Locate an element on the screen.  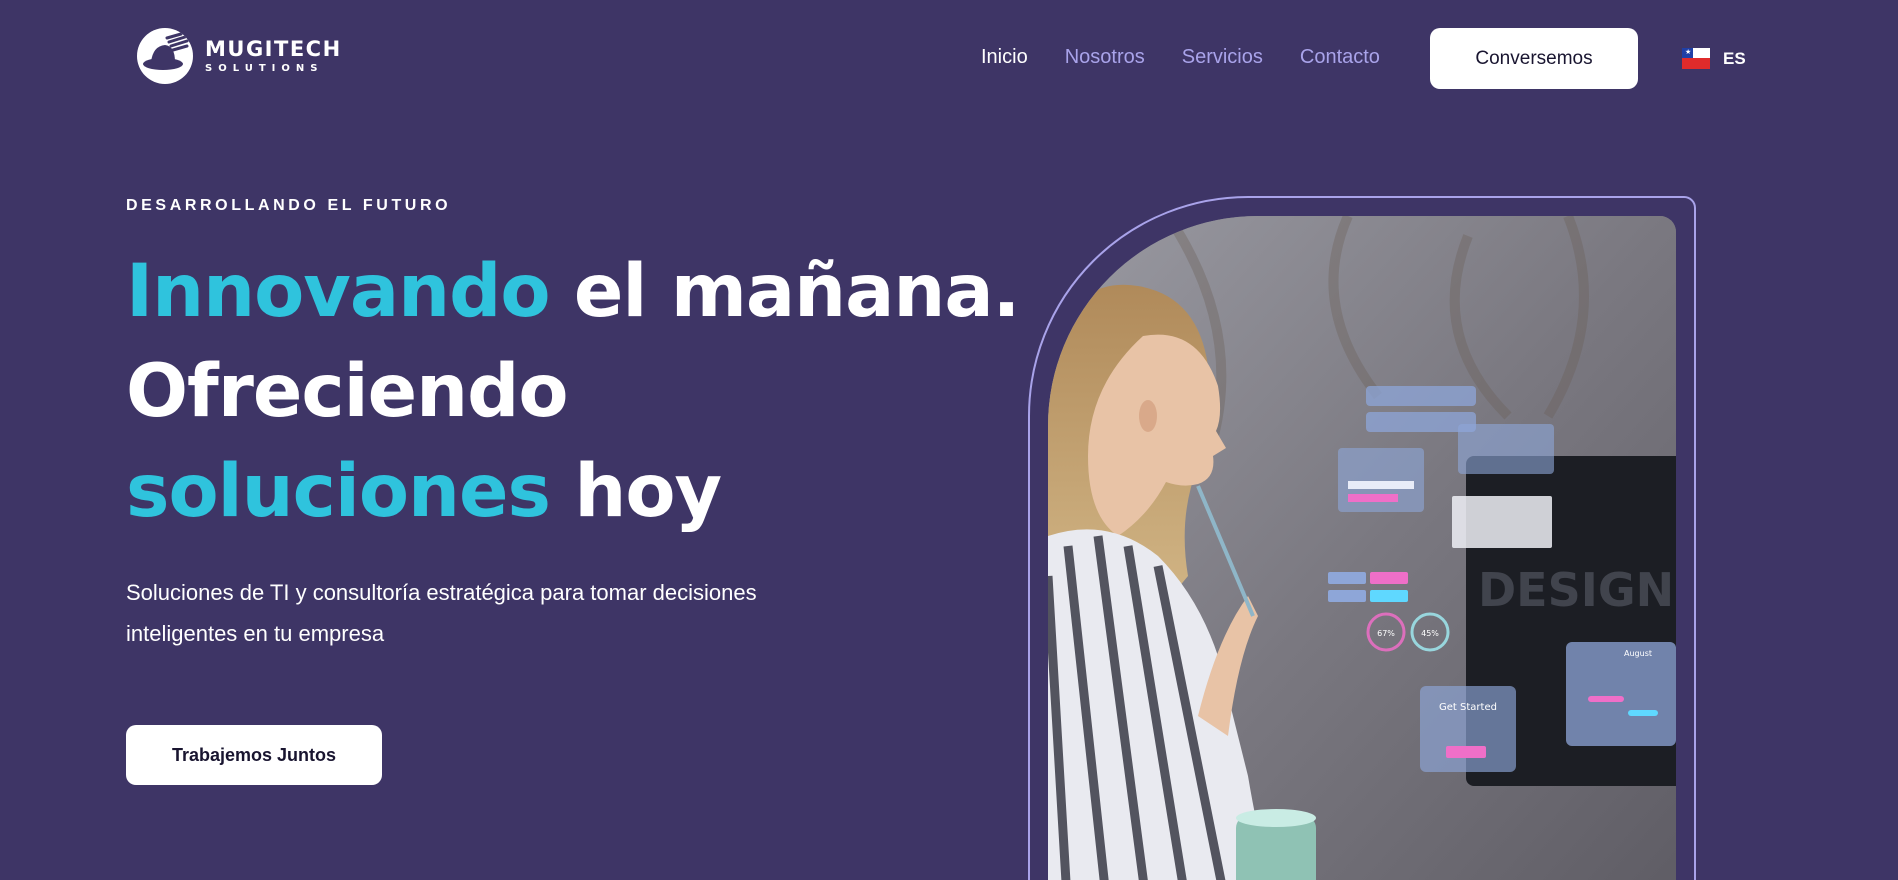
svg-text: DESIGN is located at coordinates (1576, 590).